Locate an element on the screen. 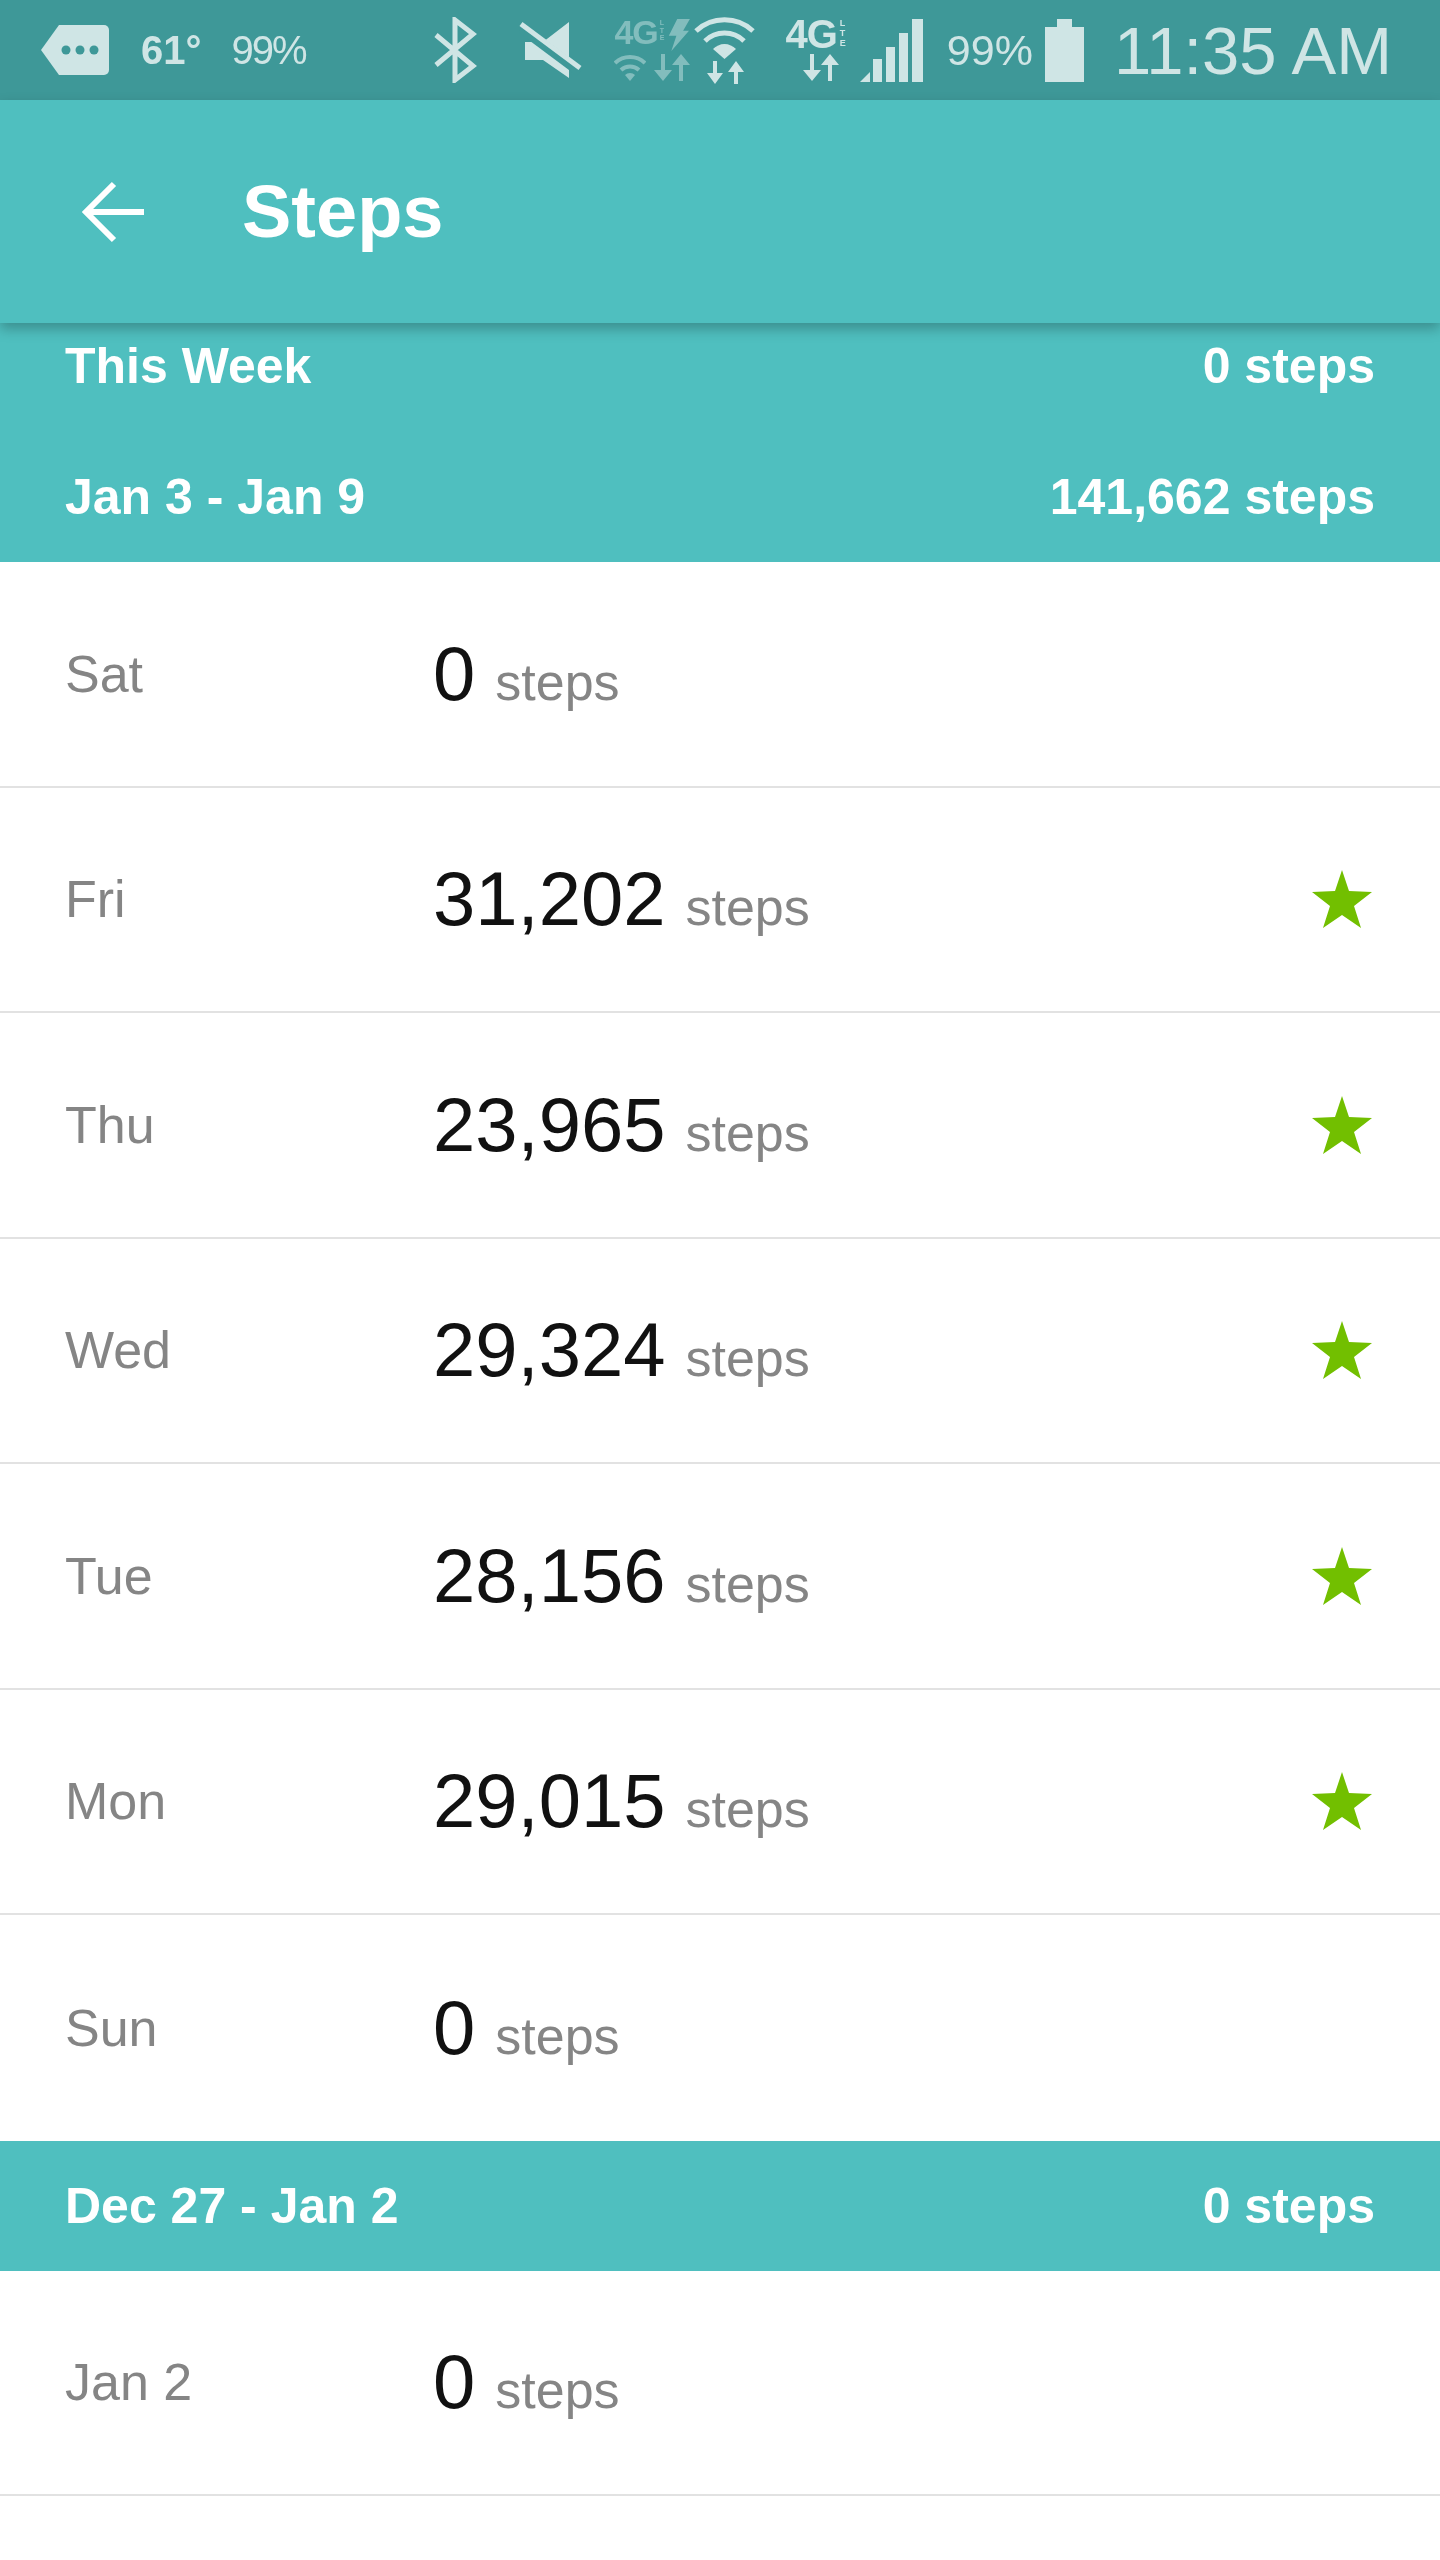 This screenshot has width=1440, height=2560. back-button is located at coordinates (113, 211).